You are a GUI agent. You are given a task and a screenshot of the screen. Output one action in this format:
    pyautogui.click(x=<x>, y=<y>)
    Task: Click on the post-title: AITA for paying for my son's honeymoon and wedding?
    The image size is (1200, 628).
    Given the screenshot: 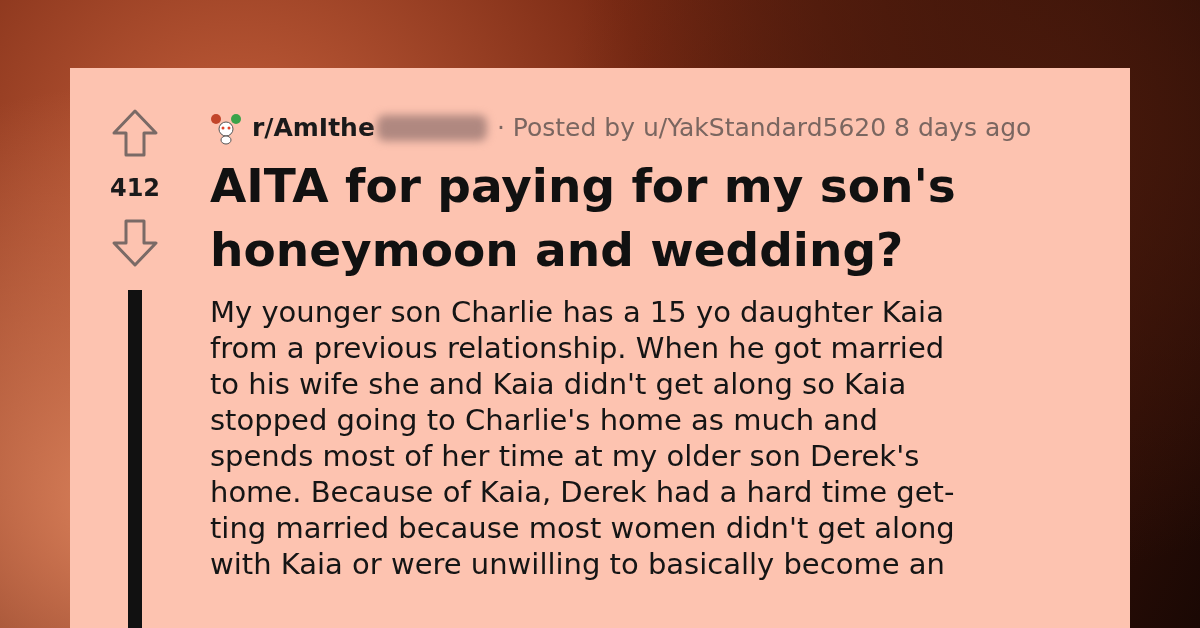 What is the action you would take?
    pyautogui.click(x=583, y=218)
    